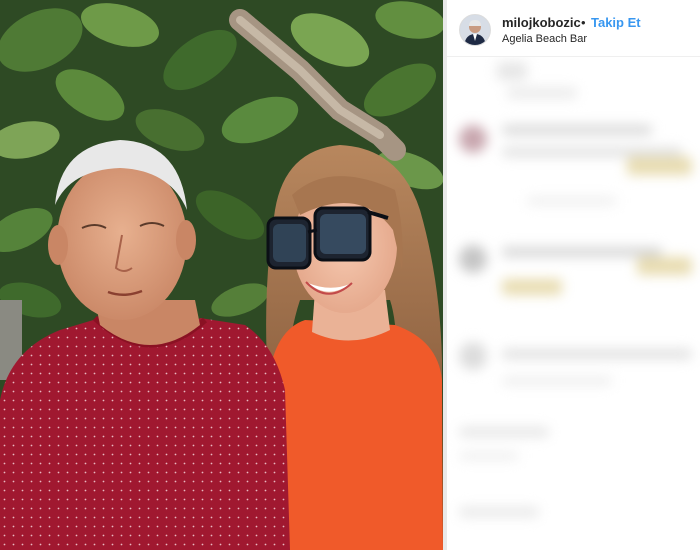  I want to click on location-link: Agelia Beach Bar, so click(544, 39).